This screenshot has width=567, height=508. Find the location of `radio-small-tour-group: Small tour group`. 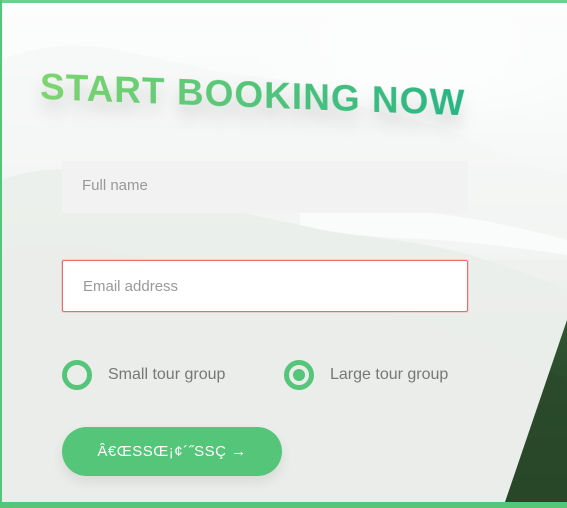

radio-small-tour-group: Small tour group is located at coordinates (143, 375).